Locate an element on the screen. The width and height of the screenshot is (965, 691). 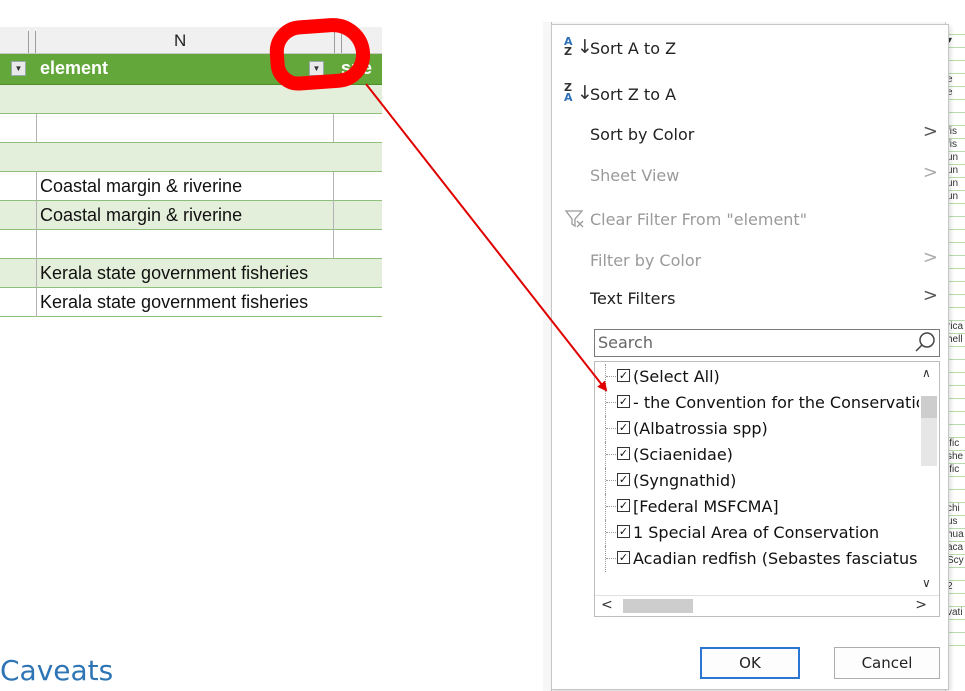
clear-filter-icon is located at coordinates (577, 221).